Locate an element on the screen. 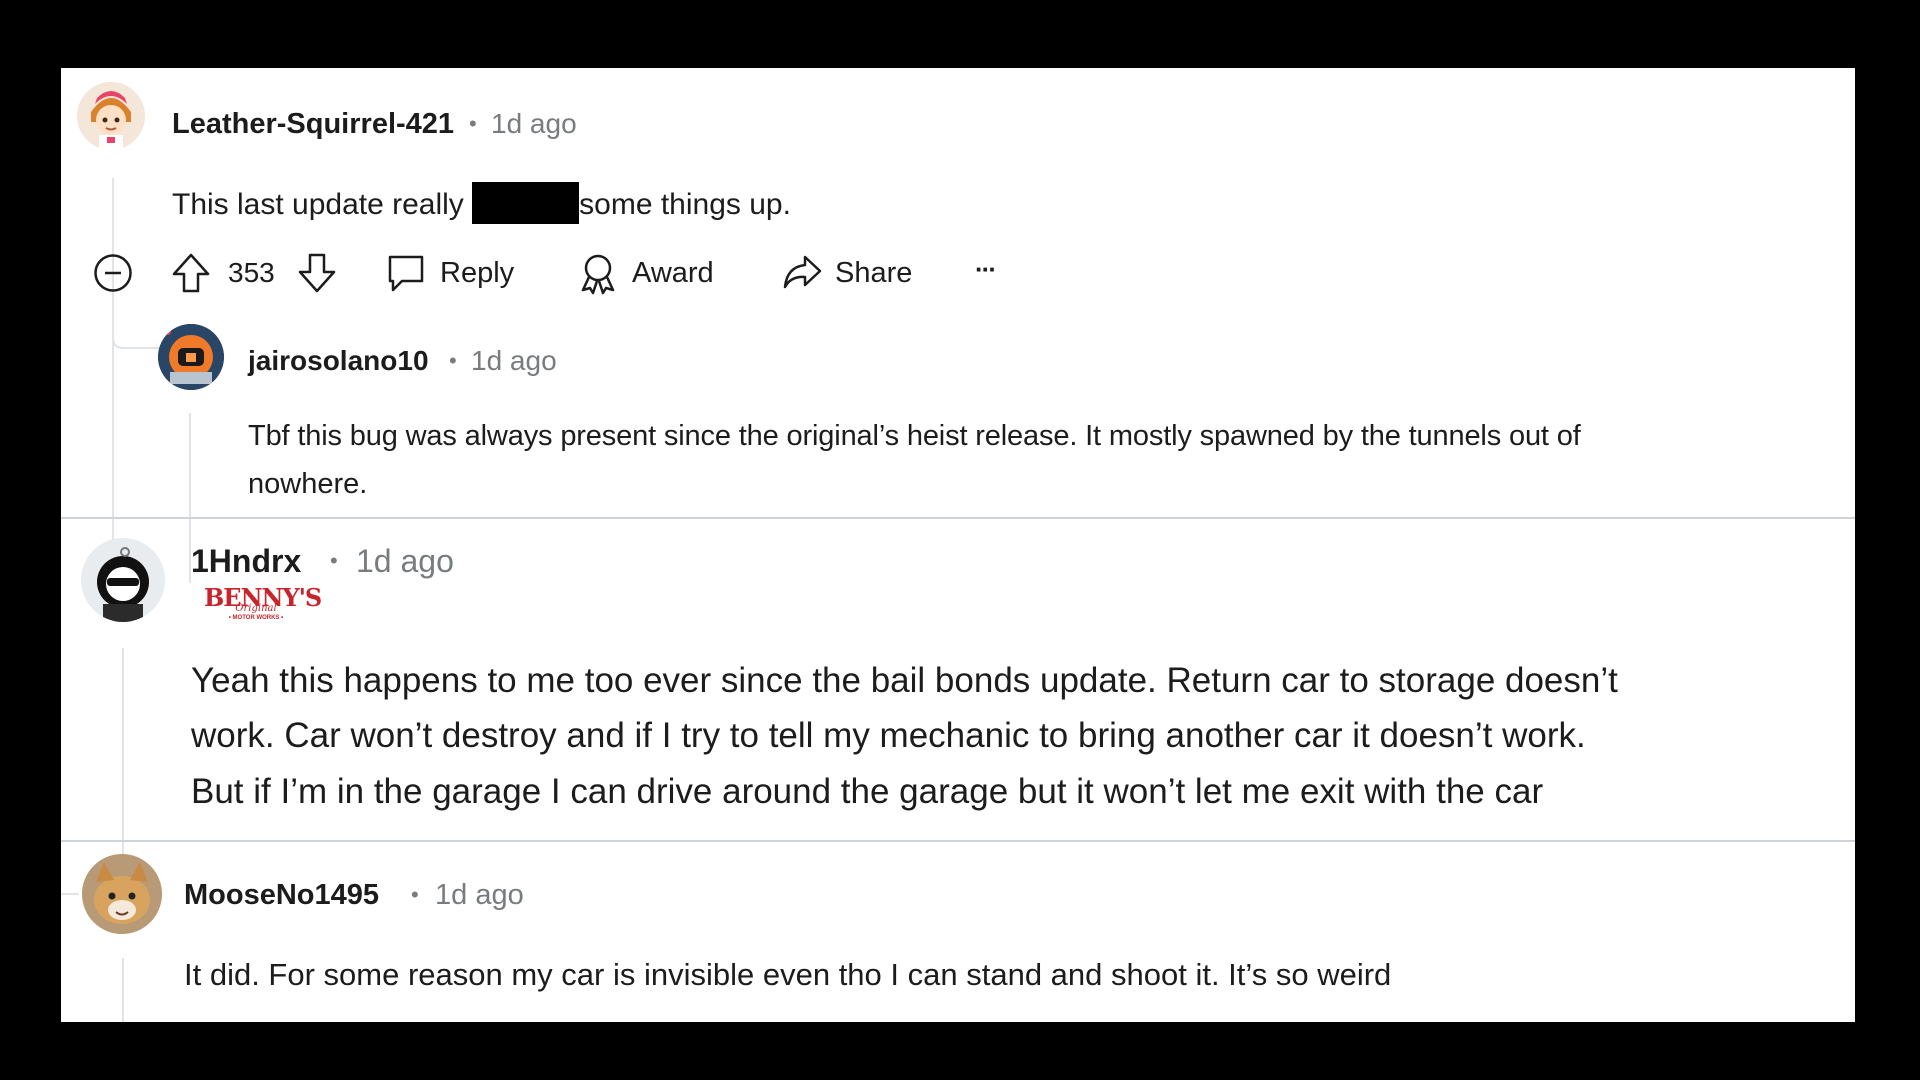 The image size is (1920, 1080). comment-body: This last update really some things up. is located at coordinates (481, 203).